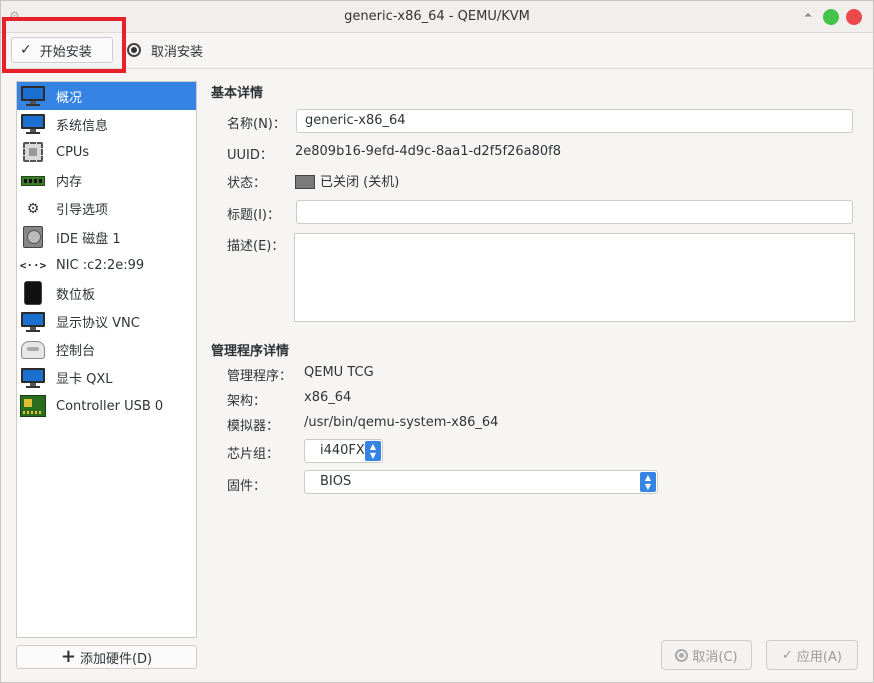 This screenshot has height=683, width=874. What do you see at coordinates (574, 212) in the screenshot?
I see `title-input` at bounding box center [574, 212].